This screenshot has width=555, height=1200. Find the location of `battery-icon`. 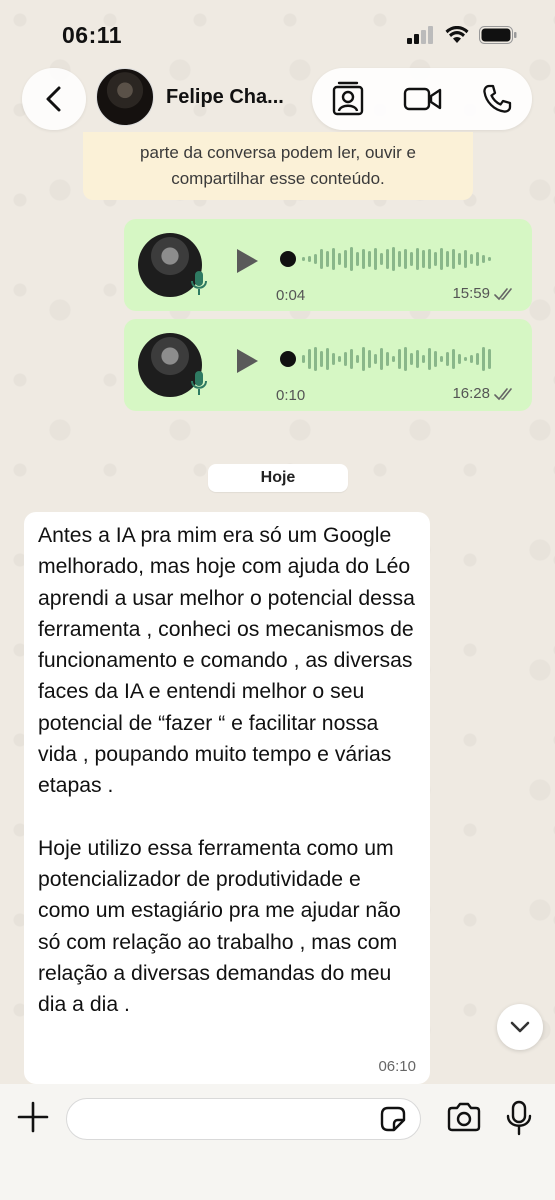

battery-icon is located at coordinates (498, 35).